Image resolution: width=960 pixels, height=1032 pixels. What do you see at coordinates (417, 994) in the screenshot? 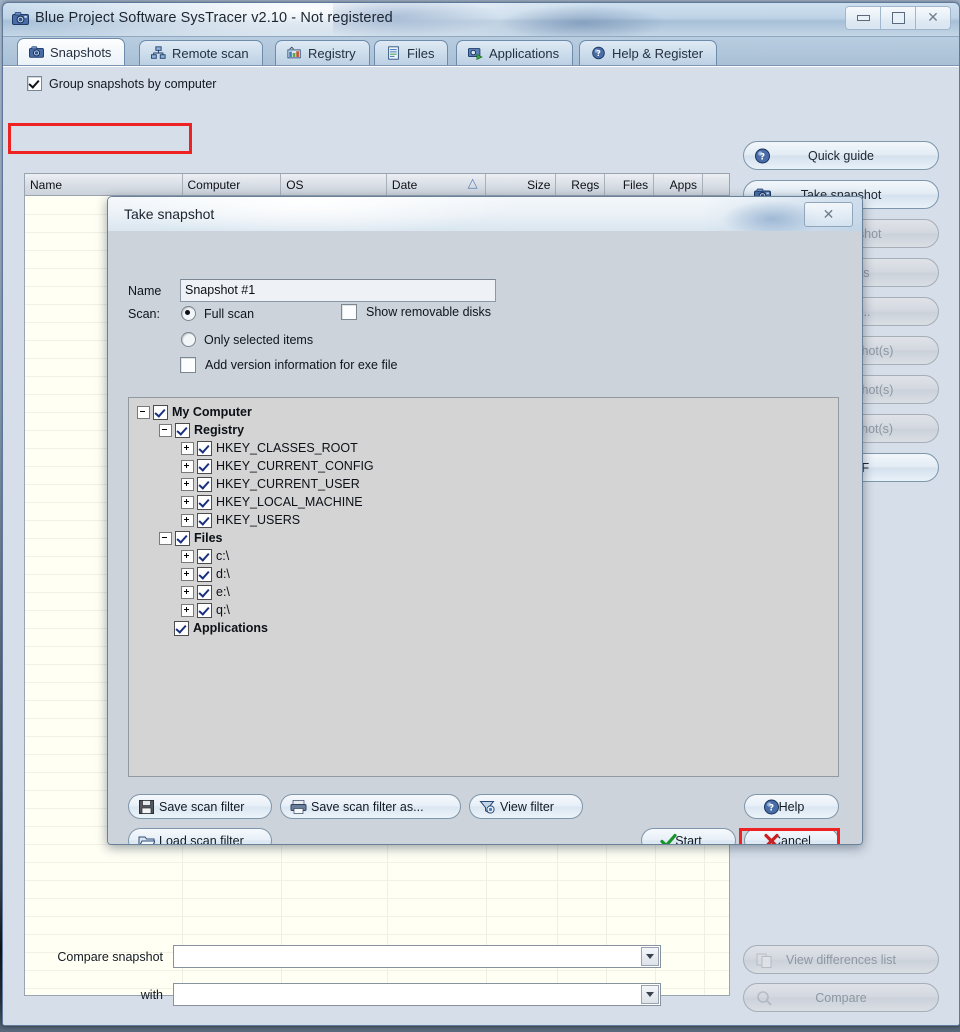
I see `compare-with-combobox` at bounding box center [417, 994].